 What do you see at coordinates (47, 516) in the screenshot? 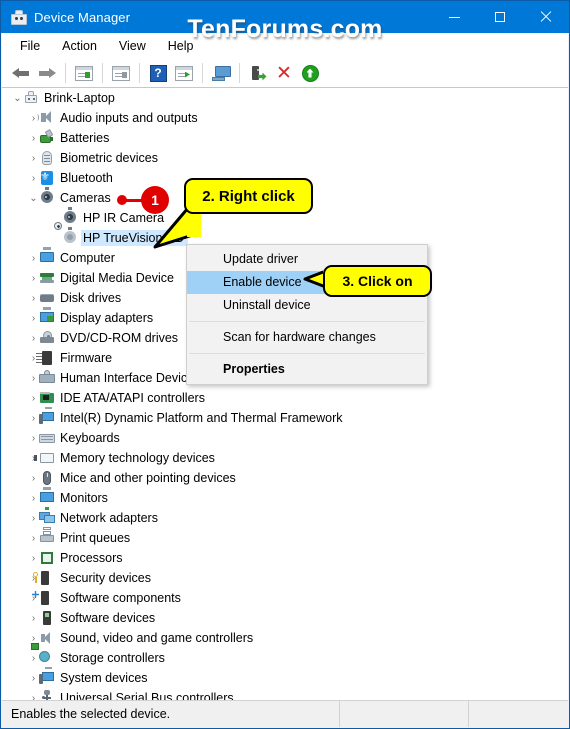
I see `network-adapter-icon` at bounding box center [47, 516].